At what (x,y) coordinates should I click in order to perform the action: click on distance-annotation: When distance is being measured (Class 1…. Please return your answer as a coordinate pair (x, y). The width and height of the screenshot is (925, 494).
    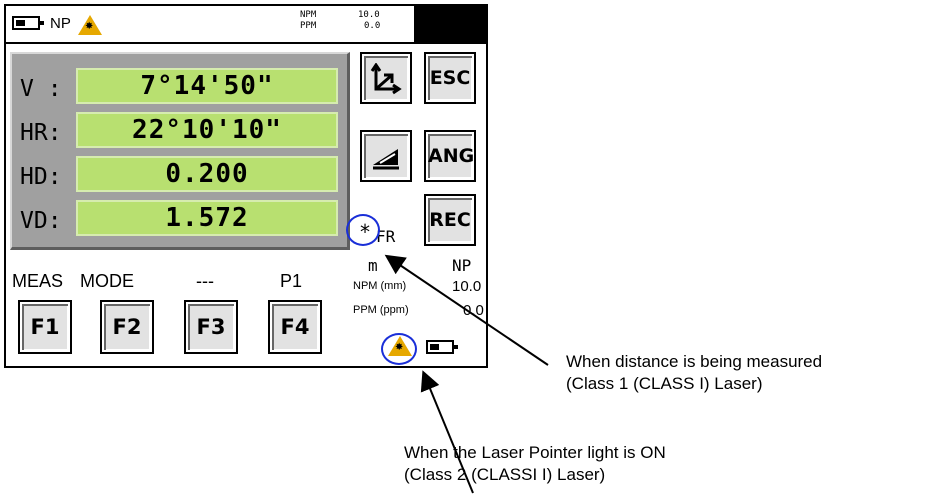
    Looking at the image, I should click on (694, 373).